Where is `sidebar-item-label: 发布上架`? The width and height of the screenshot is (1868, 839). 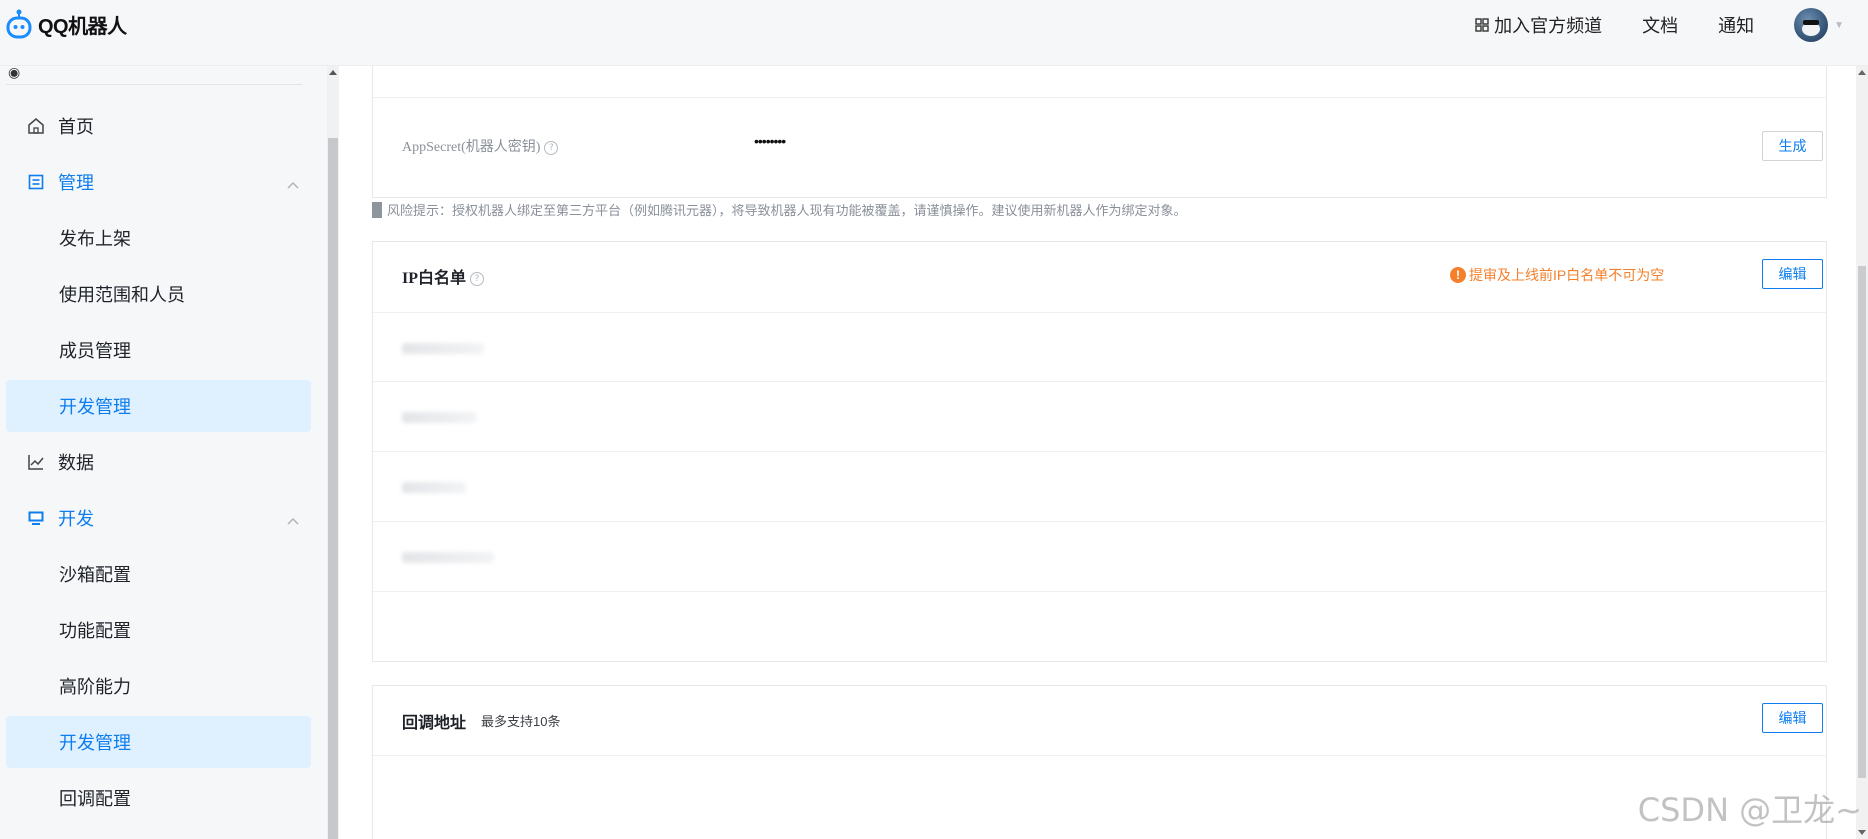
sidebar-item-label: 发布上架 is located at coordinates (95, 239).